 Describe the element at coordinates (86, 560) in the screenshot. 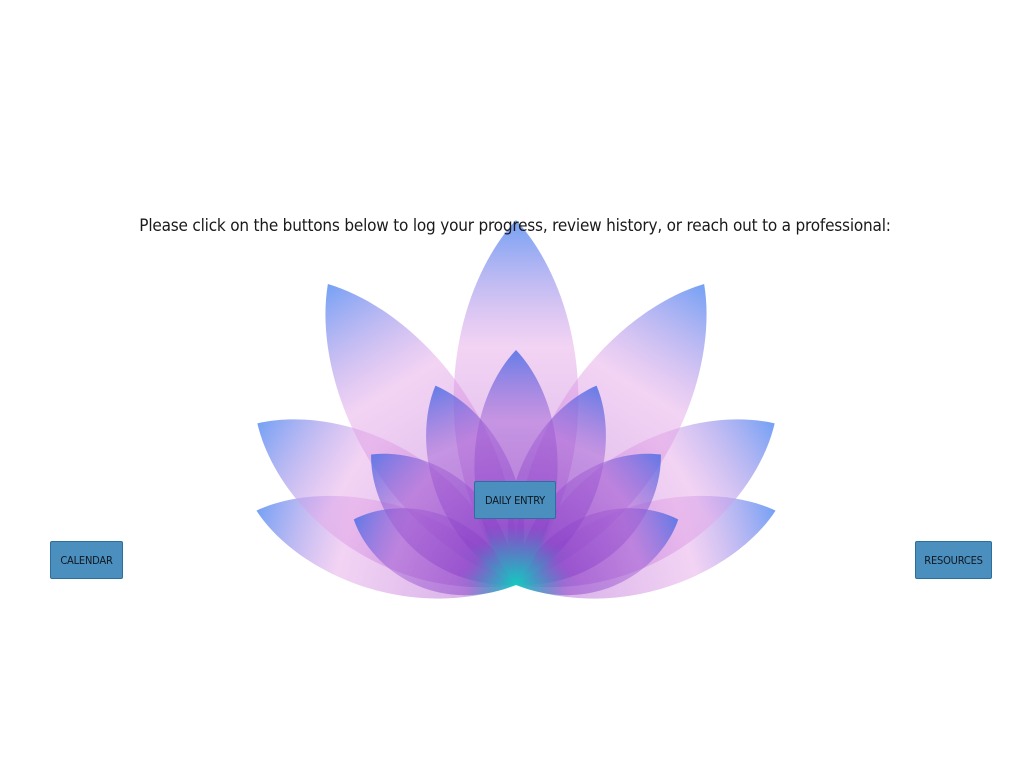

I see `calendar-button: CALENDAR` at that location.